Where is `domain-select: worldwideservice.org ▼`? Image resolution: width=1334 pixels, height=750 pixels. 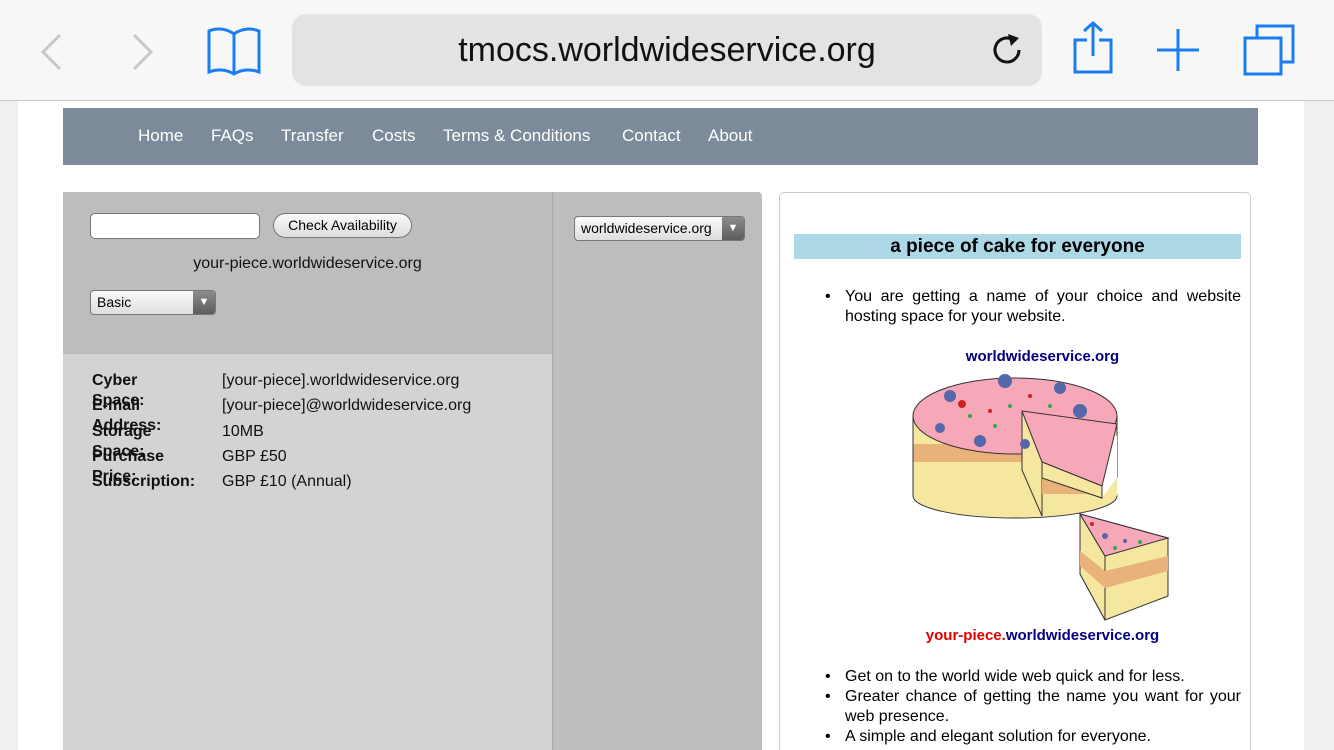 domain-select: worldwideservice.org ▼ is located at coordinates (659, 228).